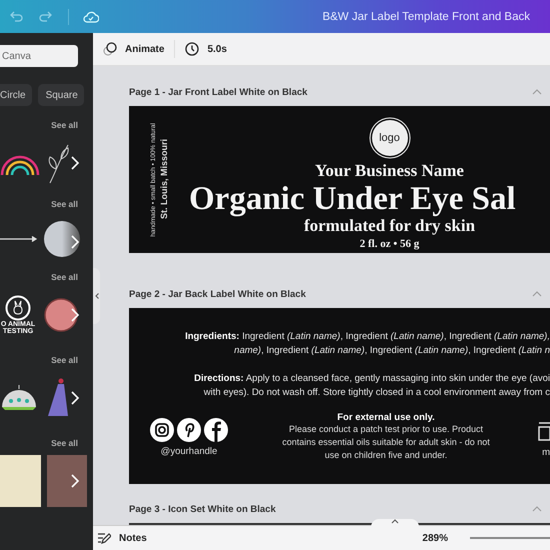 The image size is (550, 550). What do you see at coordinates (39, 56) in the screenshot?
I see `search-field: Canva` at bounding box center [39, 56].